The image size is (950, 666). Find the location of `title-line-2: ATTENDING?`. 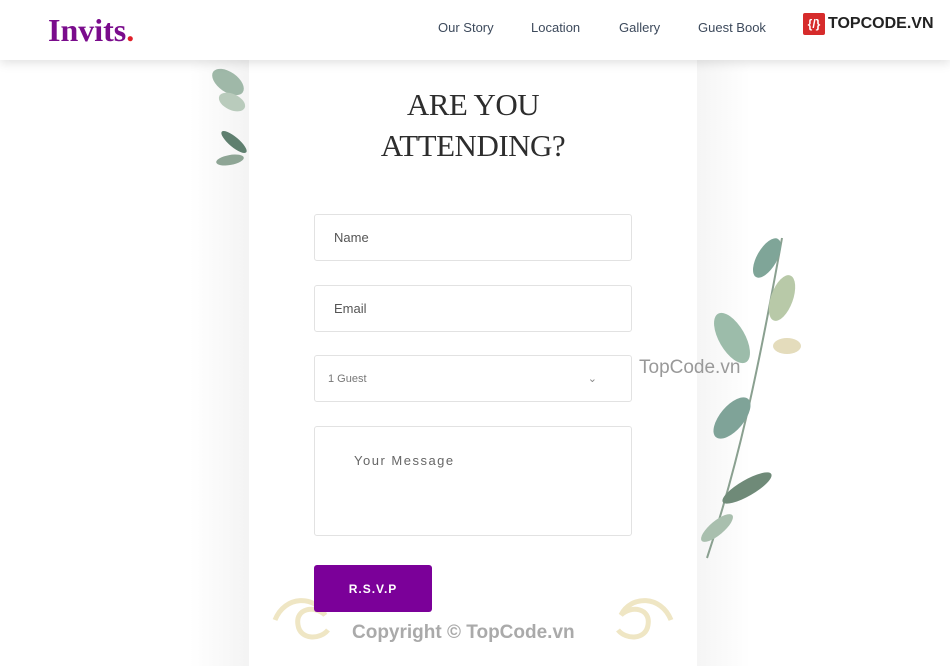

title-line-2: ATTENDING? is located at coordinates (473, 145).